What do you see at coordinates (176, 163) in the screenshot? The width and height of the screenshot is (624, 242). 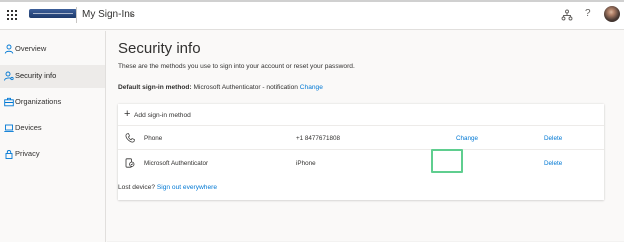 I see `method-name: Microsoft Authenticator` at bounding box center [176, 163].